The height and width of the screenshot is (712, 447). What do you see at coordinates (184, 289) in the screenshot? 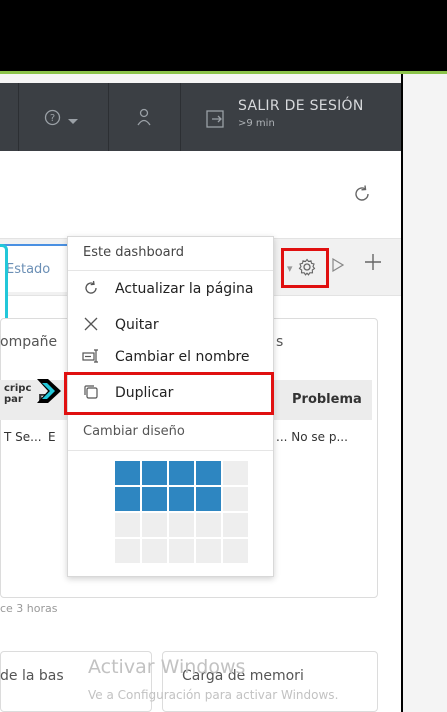
I see `menu-item-label: Actualizar la página` at bounding box center [184, 289].